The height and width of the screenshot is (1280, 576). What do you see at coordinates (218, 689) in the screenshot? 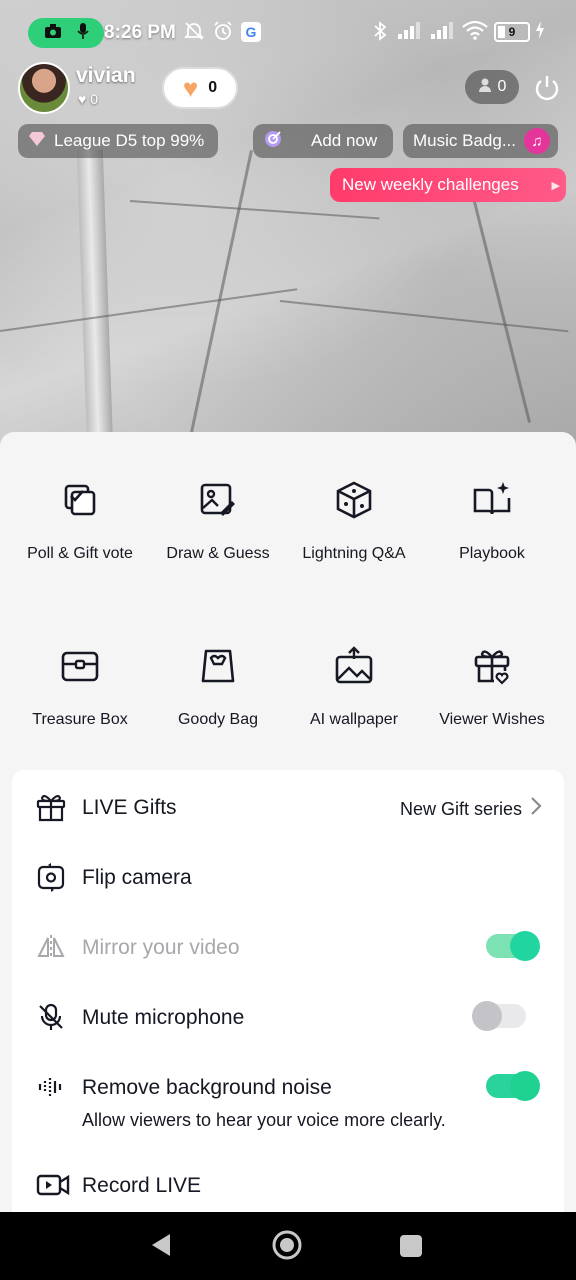
I see `tool-goody-bag: Goody Bag` at bounding box center [218, 689].